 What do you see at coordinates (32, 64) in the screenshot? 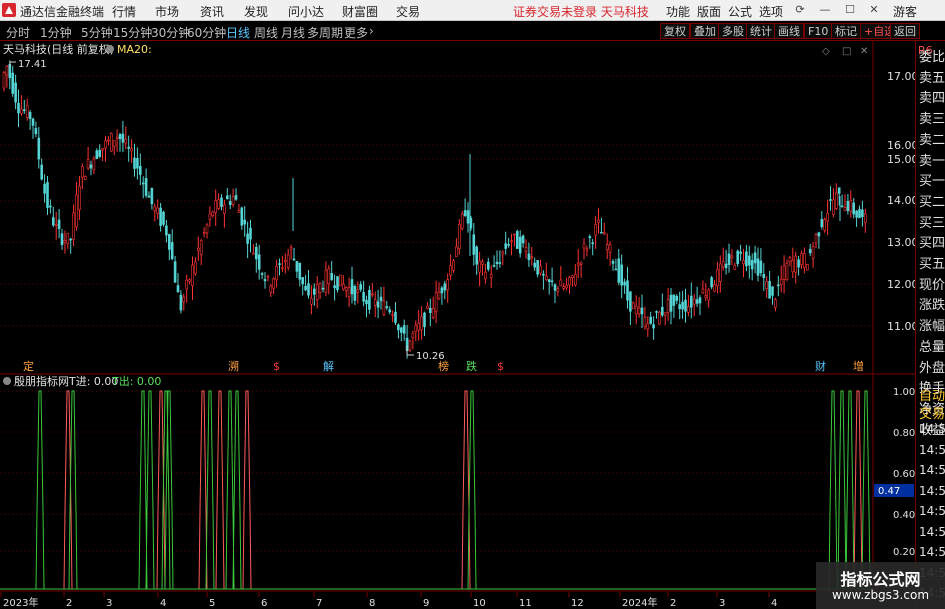
I see `high-price-label: 17.41` at bounding box center [32, 64].